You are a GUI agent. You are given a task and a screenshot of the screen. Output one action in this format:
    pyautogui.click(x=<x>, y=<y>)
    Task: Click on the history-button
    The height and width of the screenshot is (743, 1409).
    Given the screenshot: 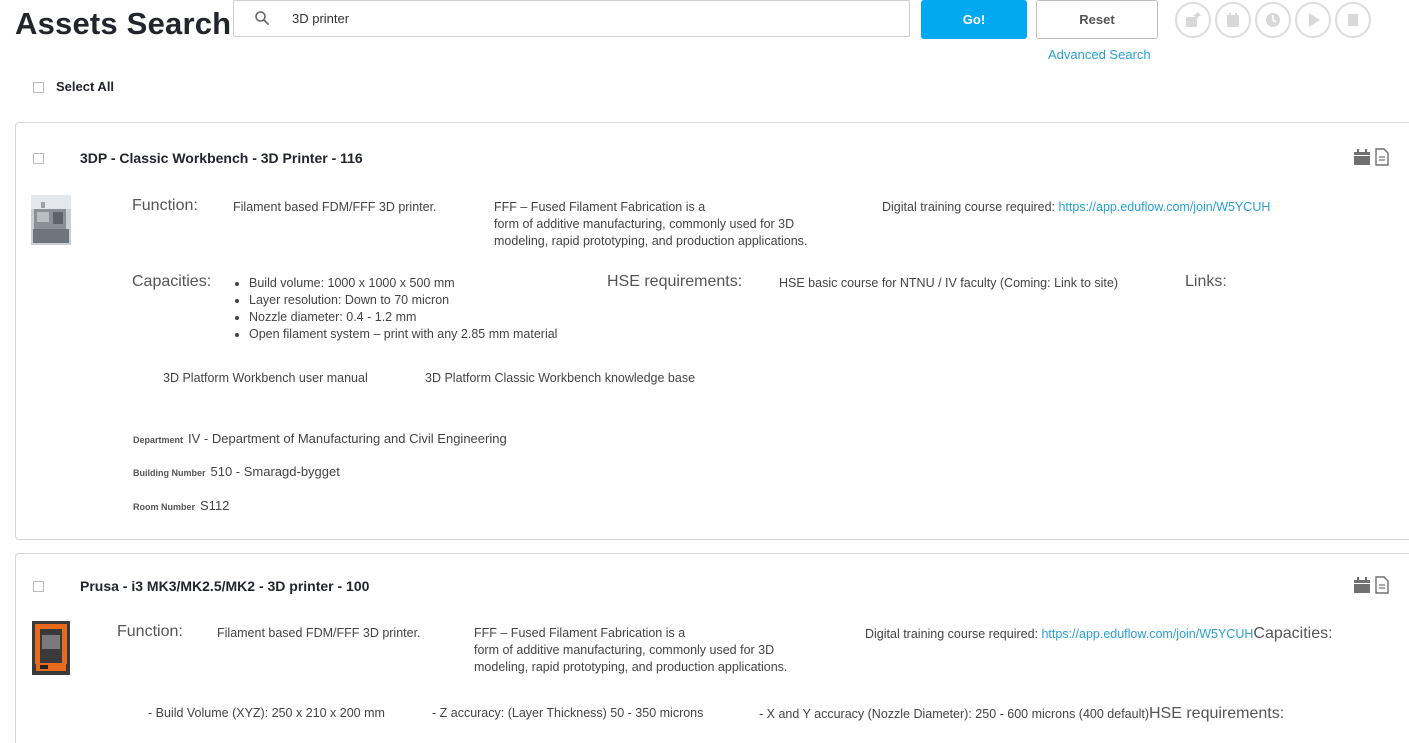 What is the action you would take?
    pyautogui.click(x=1273, y=20)
    